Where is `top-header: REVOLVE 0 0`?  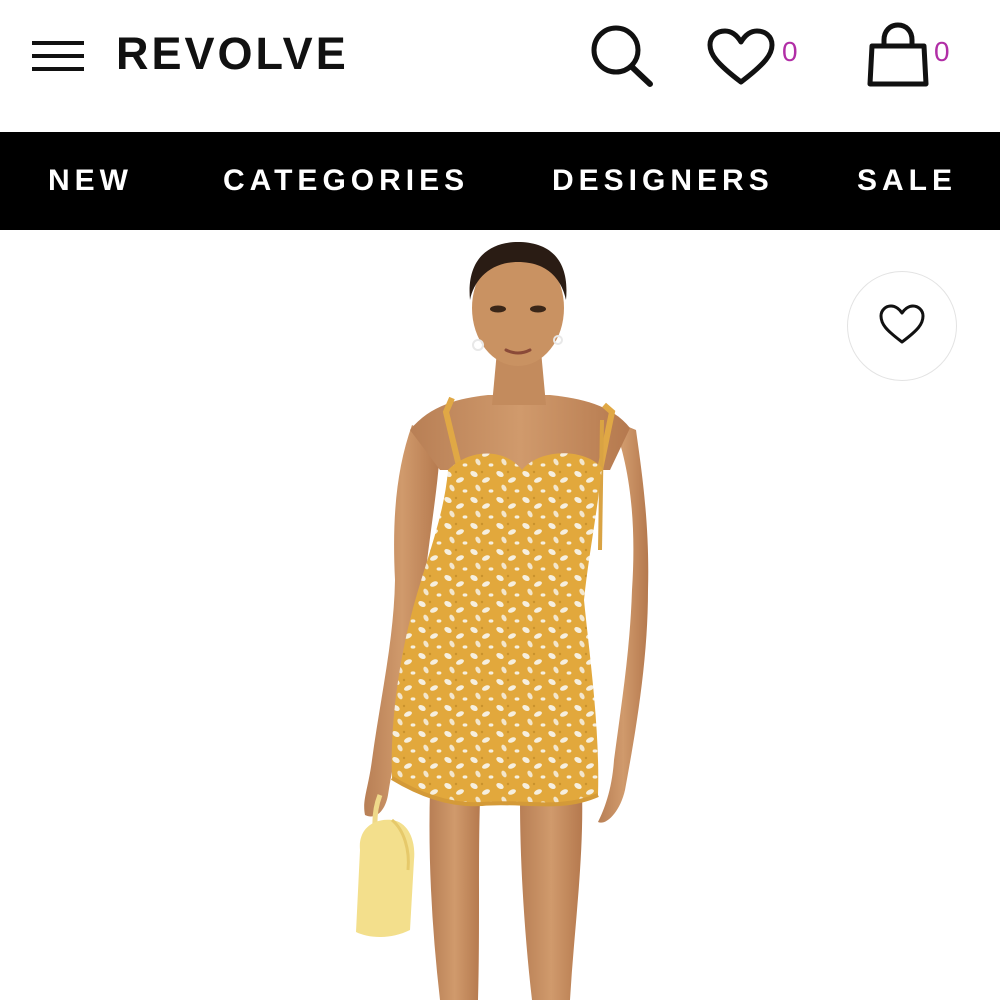
top-header: REVOLVE 0 0 is located at coordinates (500, 66).